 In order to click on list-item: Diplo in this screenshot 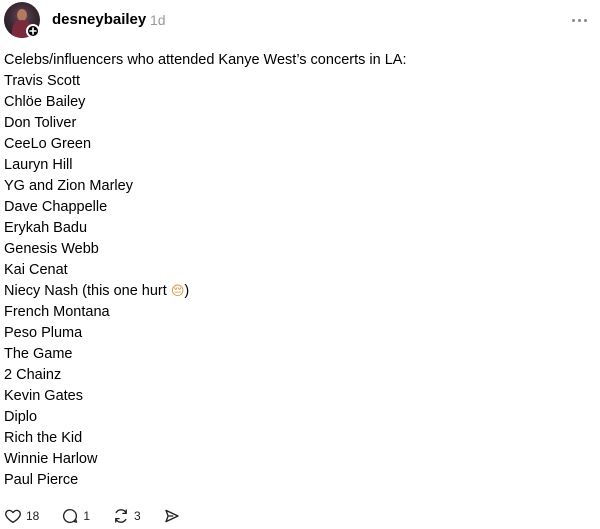, I will do `click(21, 417)`.